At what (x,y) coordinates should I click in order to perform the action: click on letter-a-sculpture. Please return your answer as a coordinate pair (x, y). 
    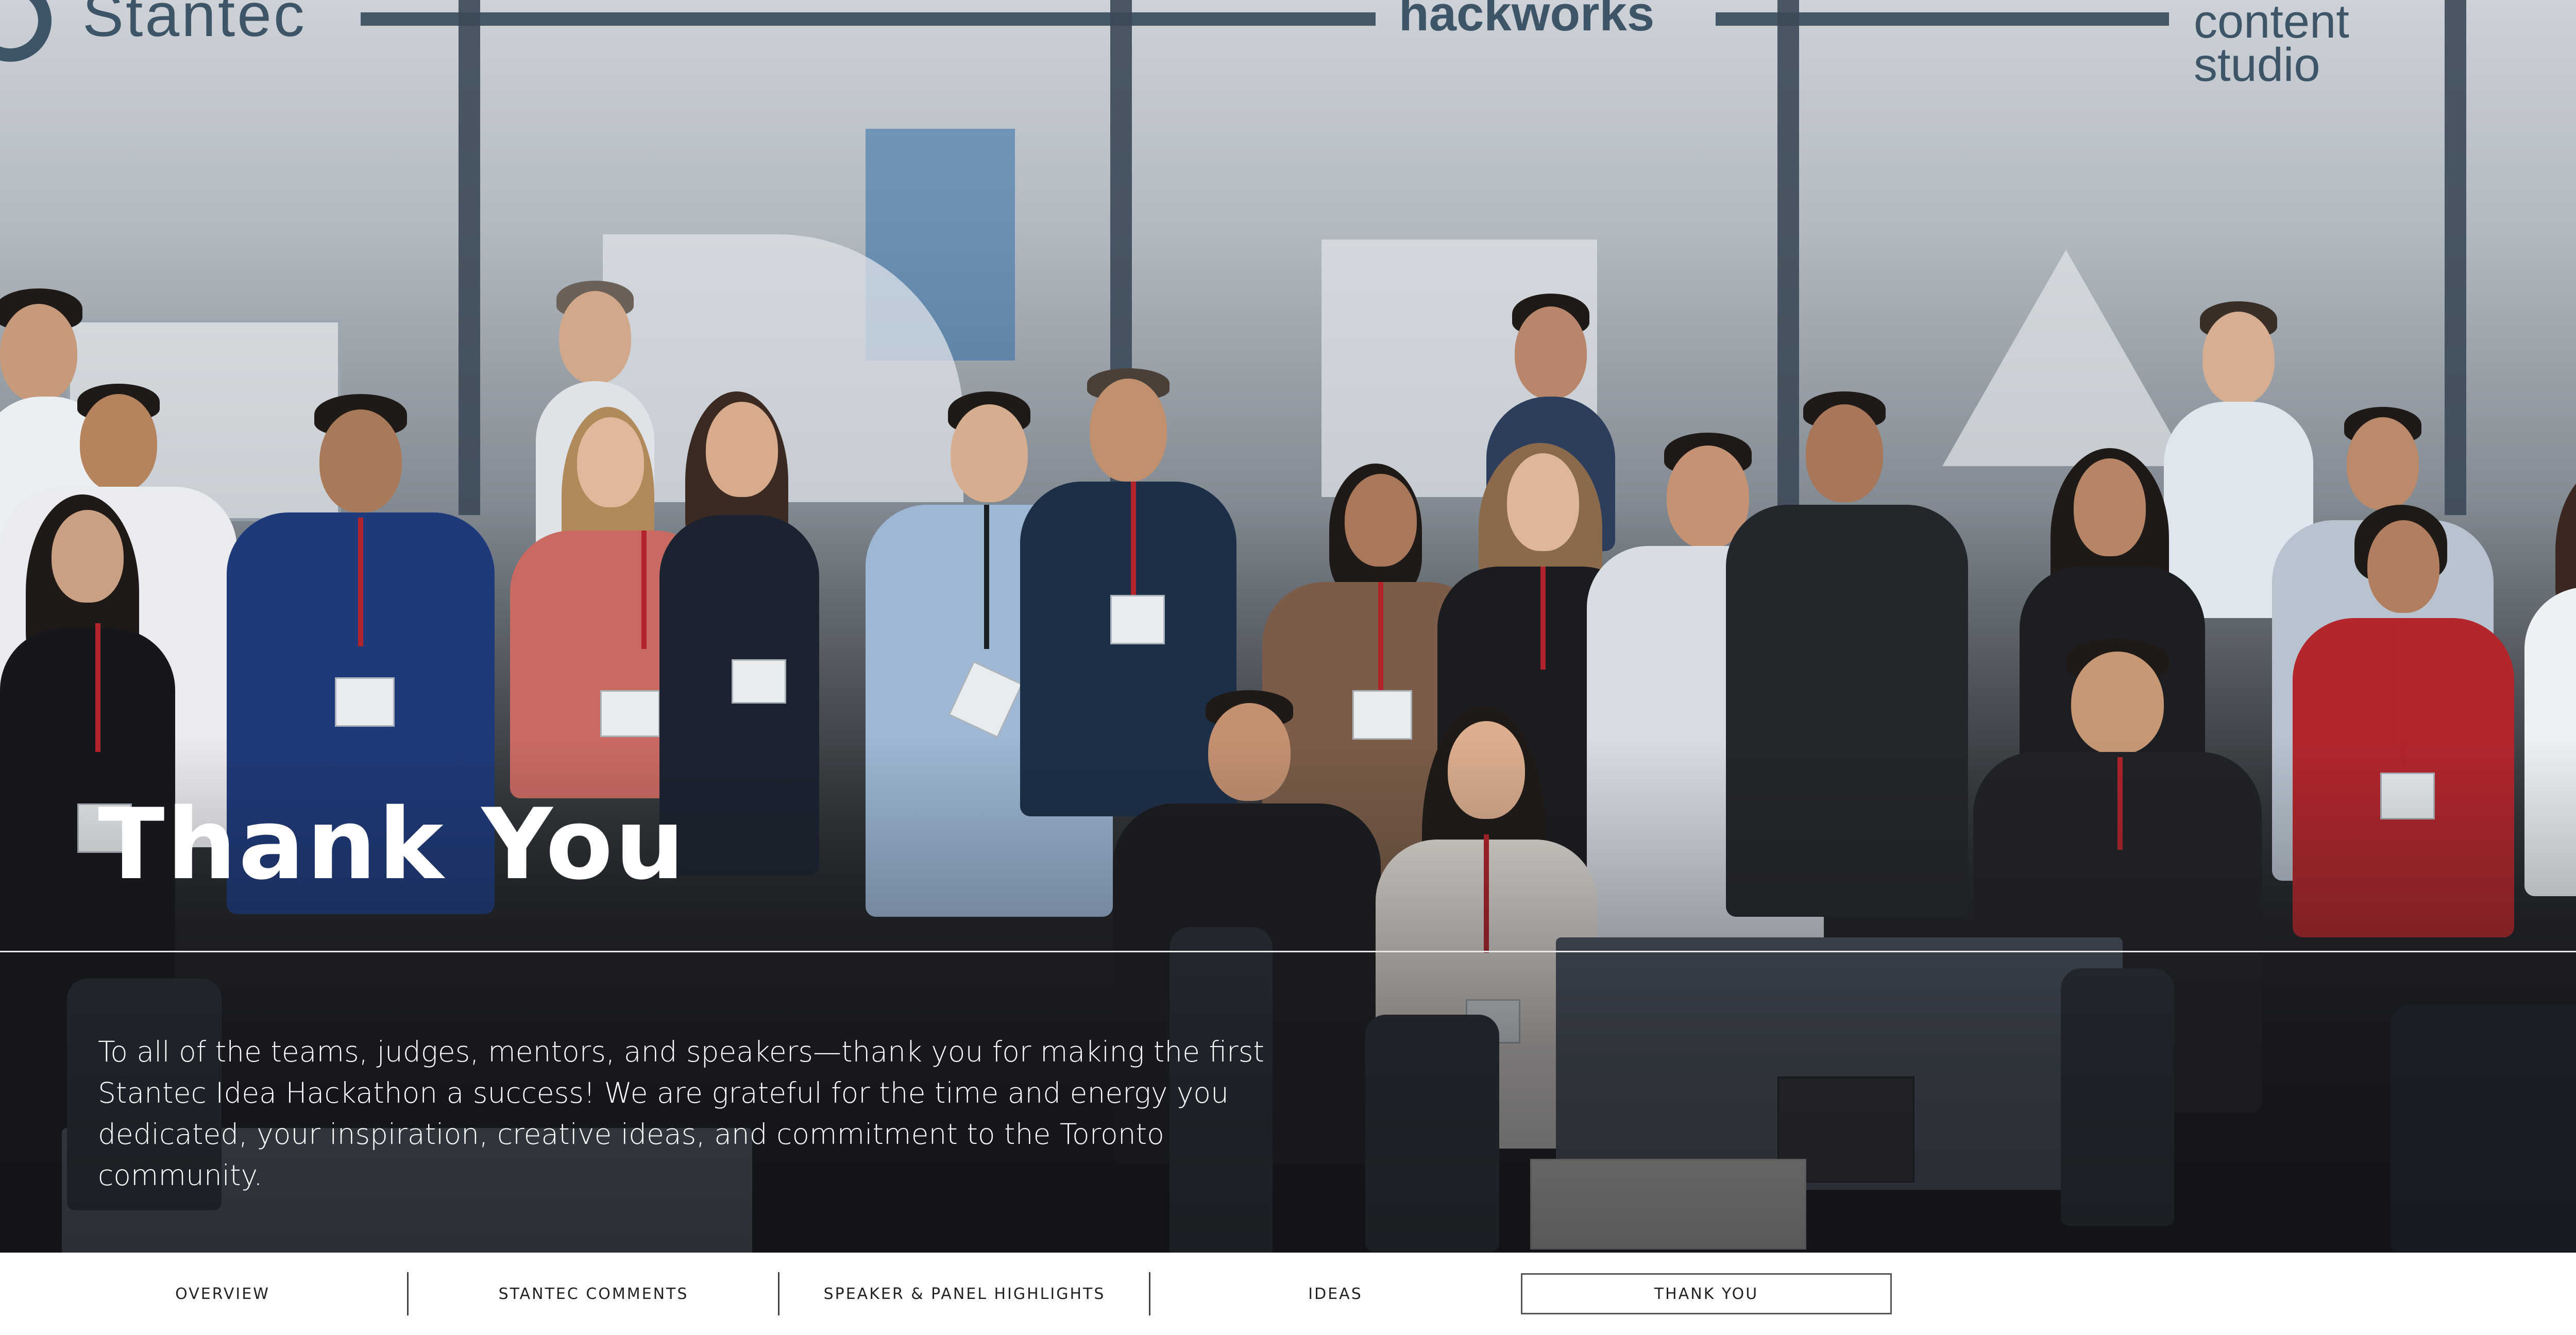
    Looking at the image, I should click on (2066, 358).